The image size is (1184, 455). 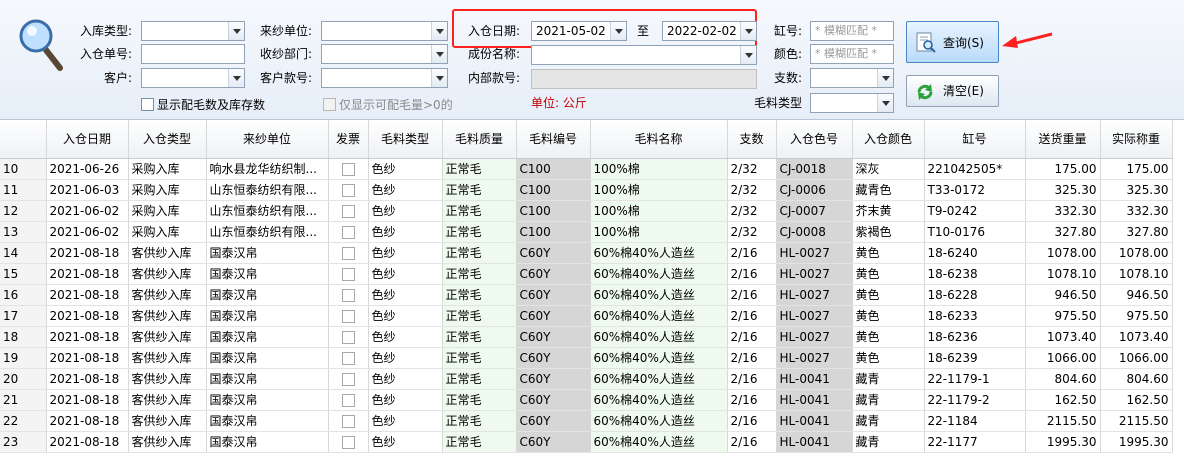 I want to click on col-header-wool-name: 毛料名称, so click(x=659, y=139).